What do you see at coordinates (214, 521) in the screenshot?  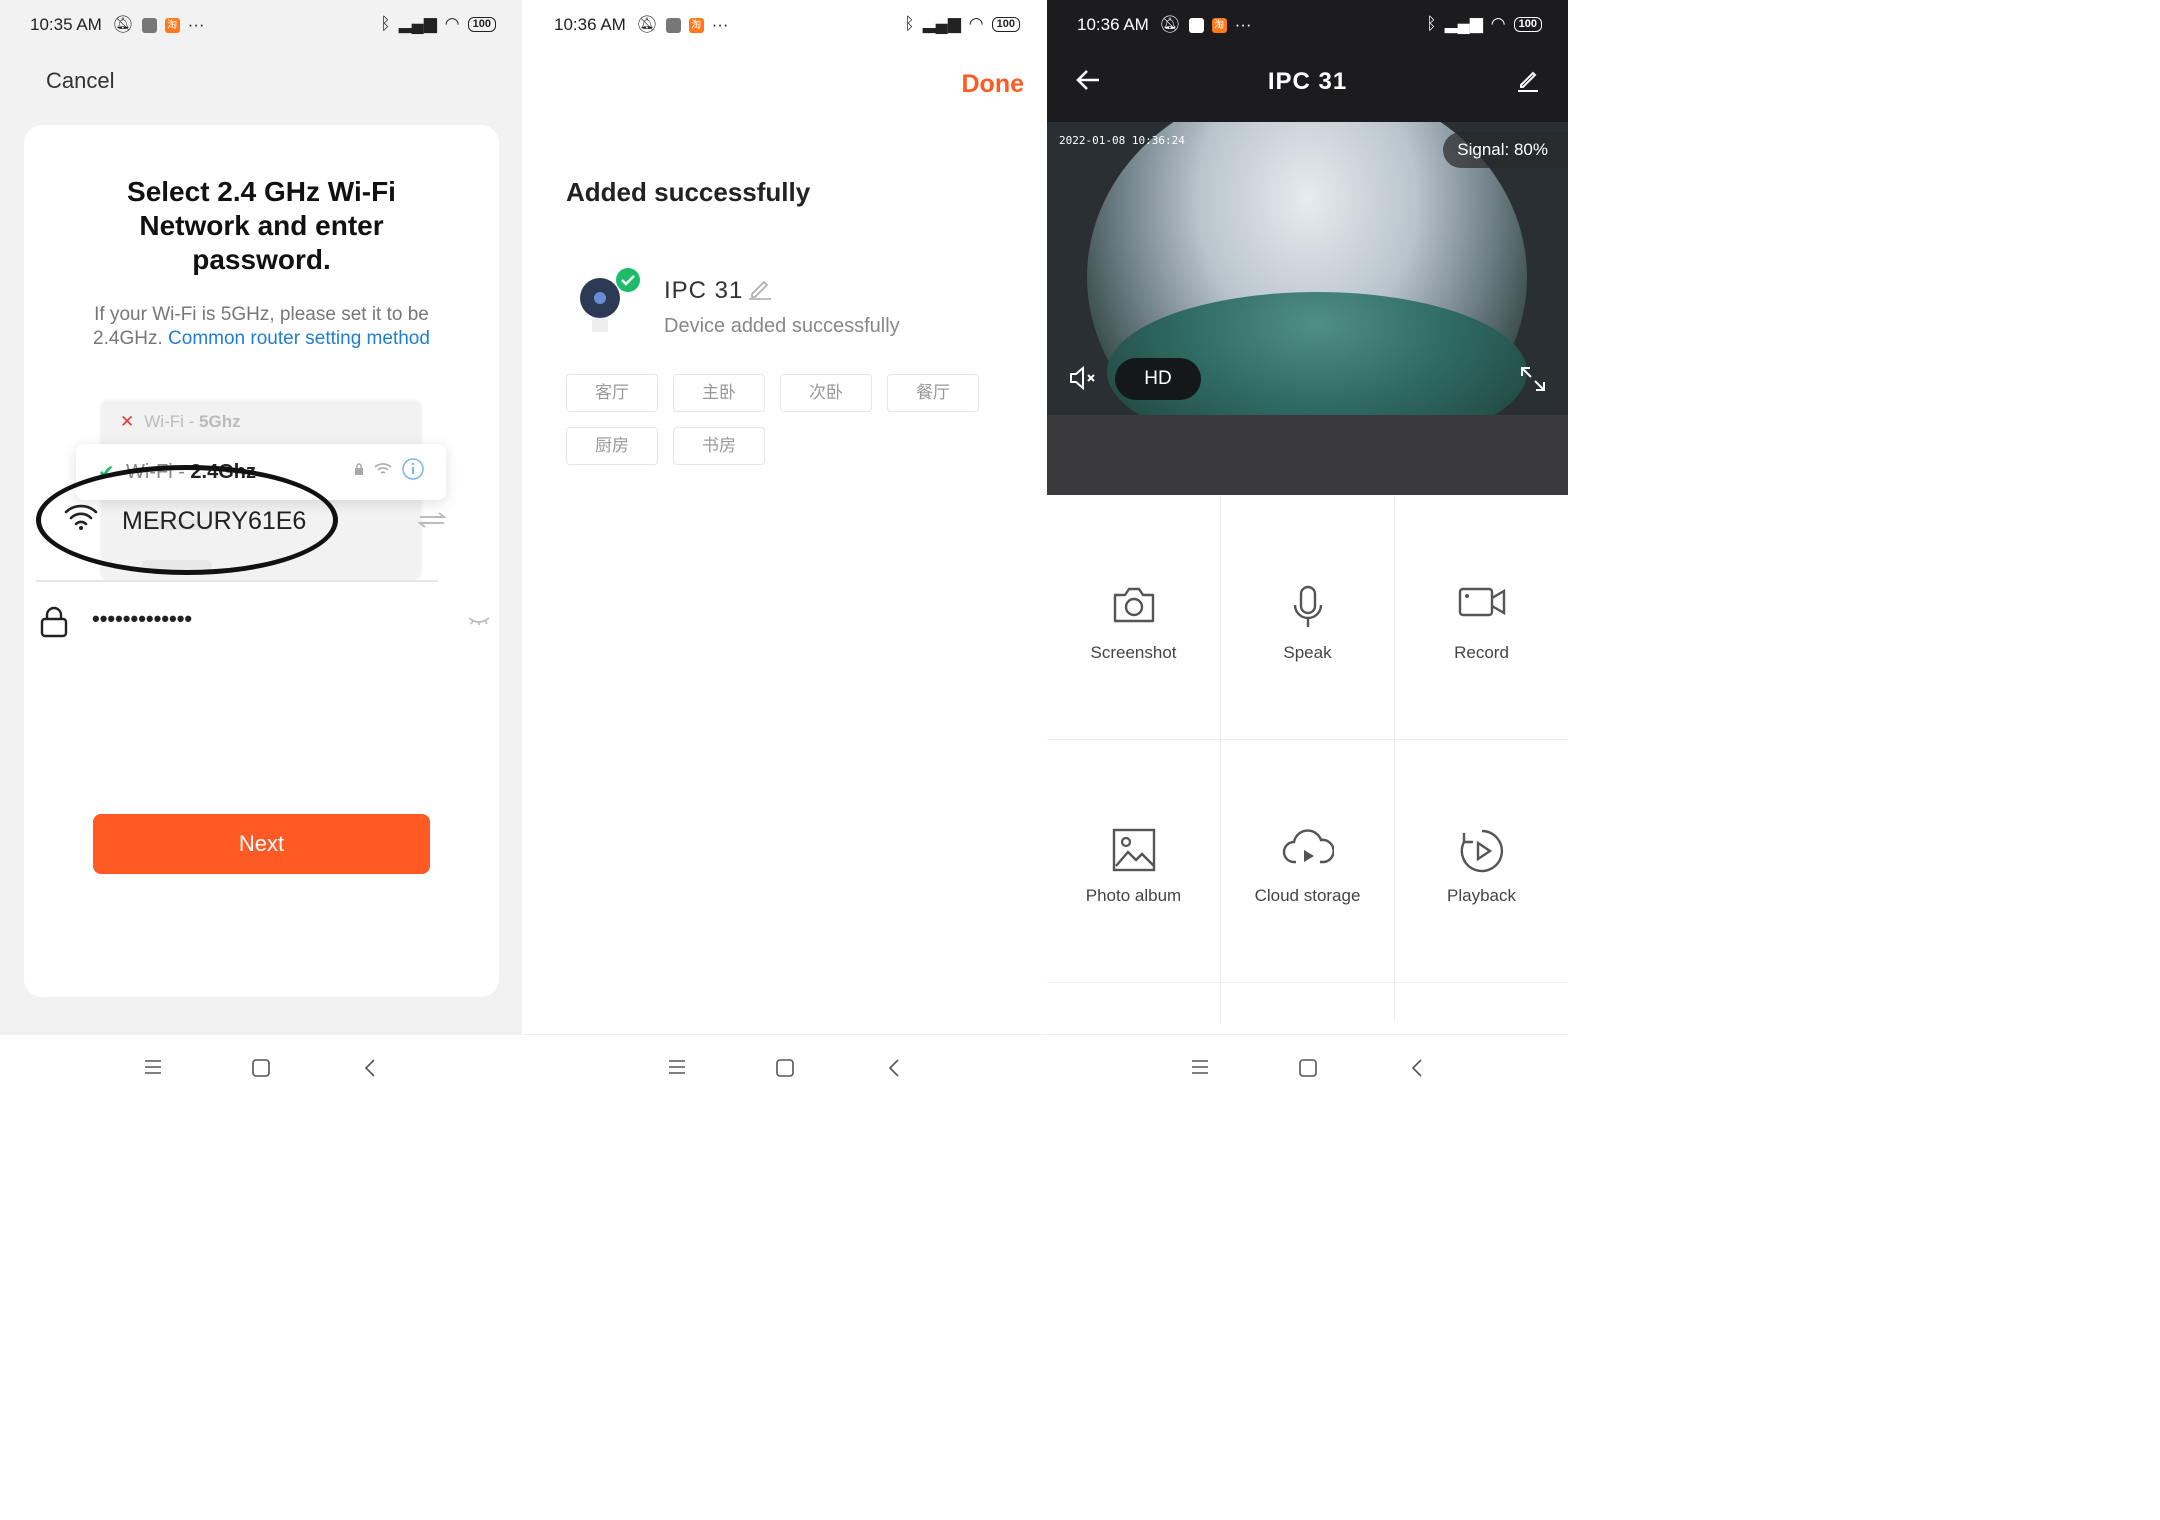 I see `ssid-value: MERCURY61E6` at bounding box center [214, 521].